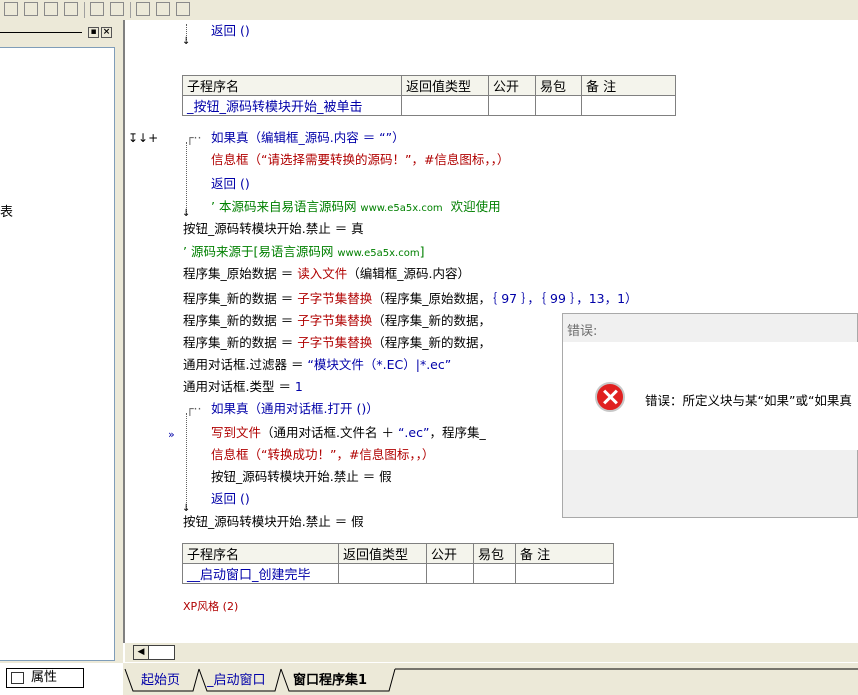  I want to click on code-function: 写到文件, so click(236, 432).